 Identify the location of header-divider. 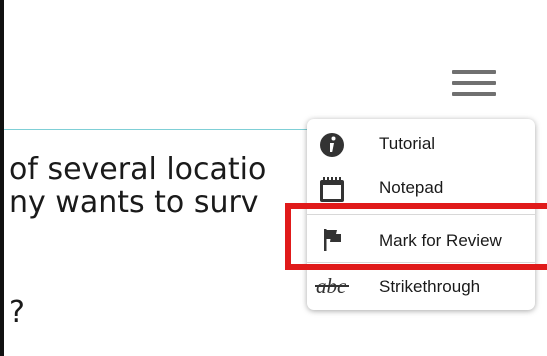
(159, 129).